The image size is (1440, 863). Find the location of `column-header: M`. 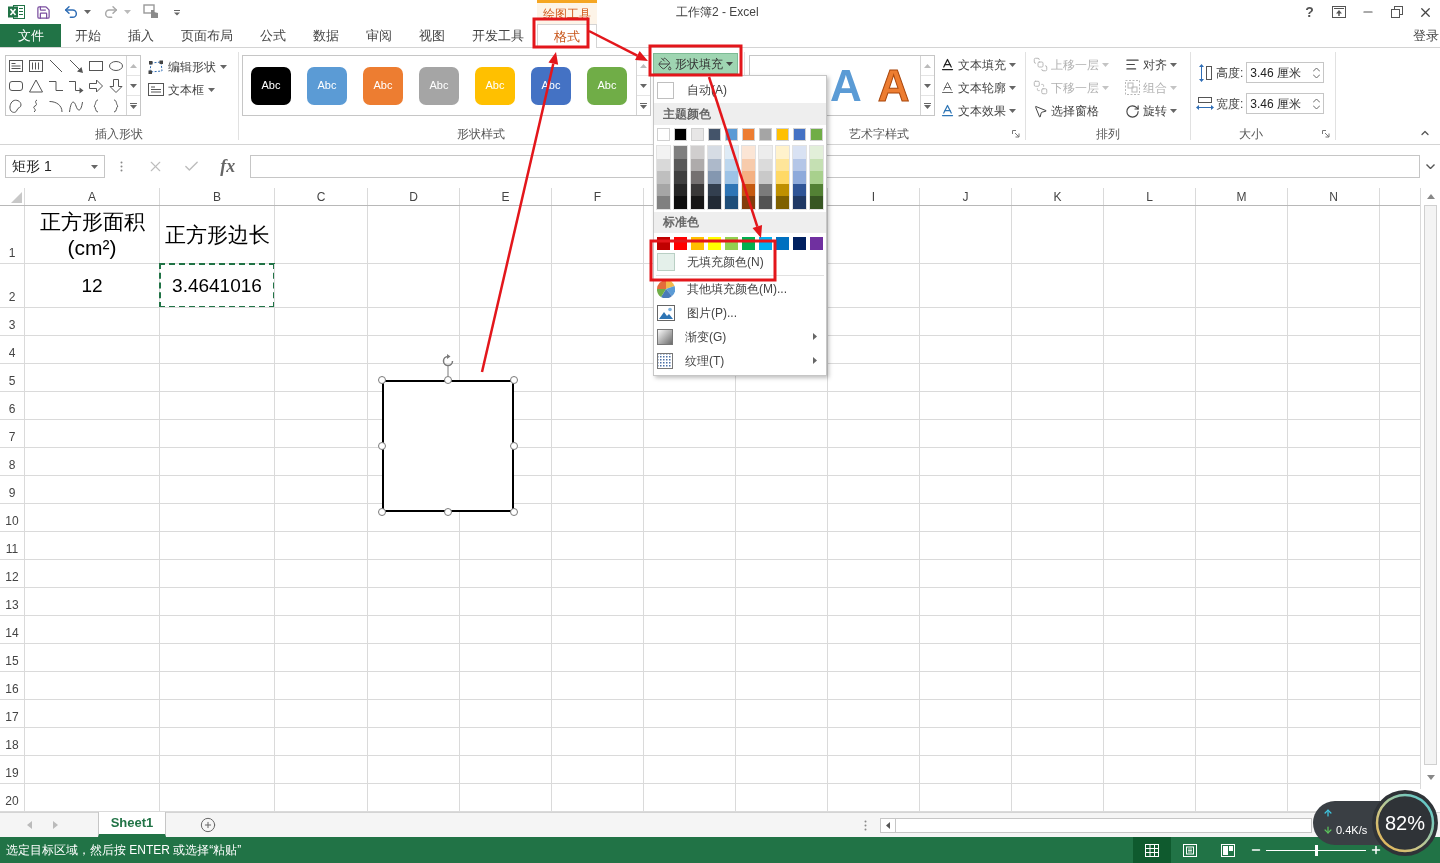

column-header: M is located at coordinates (1241, 196).